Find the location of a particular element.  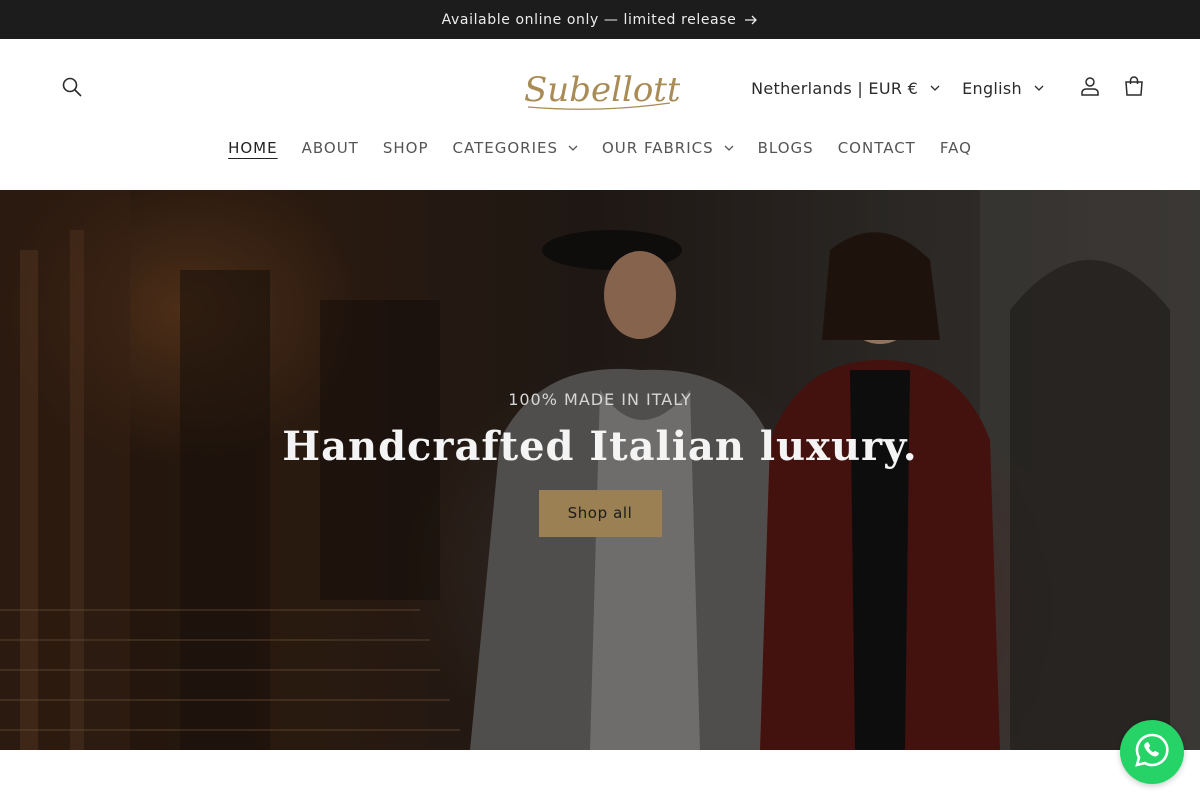

whatsapp-icon is located at coordinates (1152, 752).